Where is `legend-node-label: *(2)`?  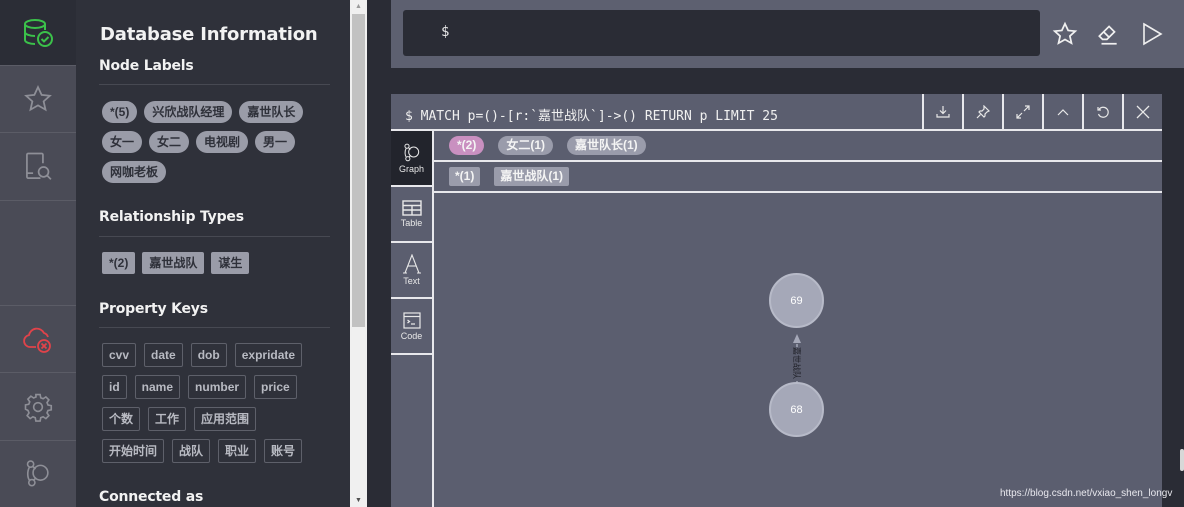 legend-node-label: *(2) is located at coordinates (467, 145).